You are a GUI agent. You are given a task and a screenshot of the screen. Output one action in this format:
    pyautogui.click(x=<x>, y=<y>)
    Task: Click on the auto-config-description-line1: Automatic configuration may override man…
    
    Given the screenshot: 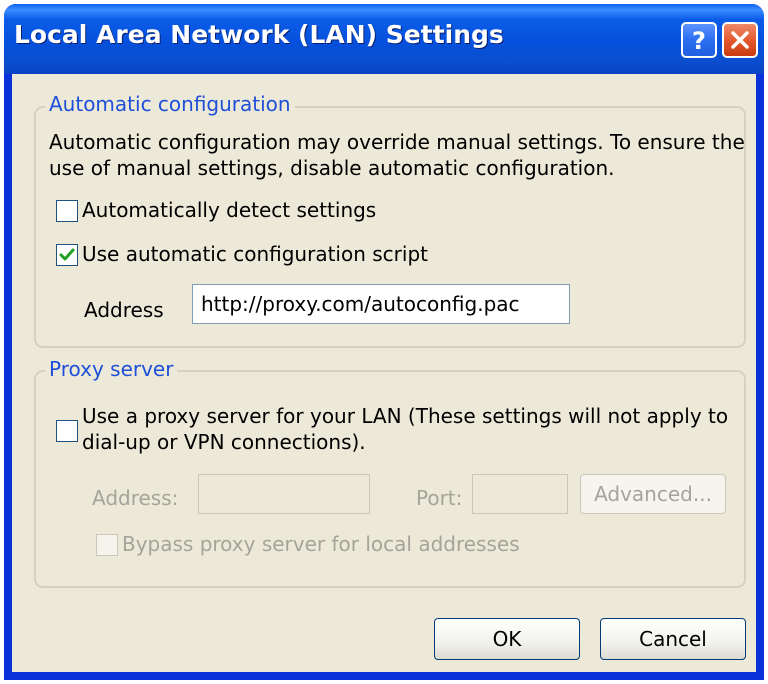 What is the action you would take?
    pyautogui.click(x=397, y=142)
    